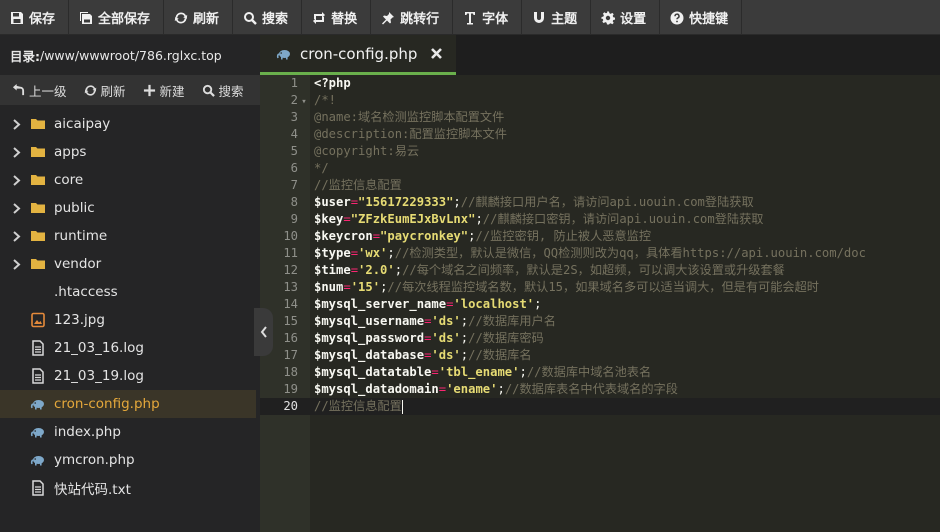 Image resolution: width=940 pixels, height=532 pixels. I want to click on tree-item-label: 快站代码.txt, so click(92, 490).